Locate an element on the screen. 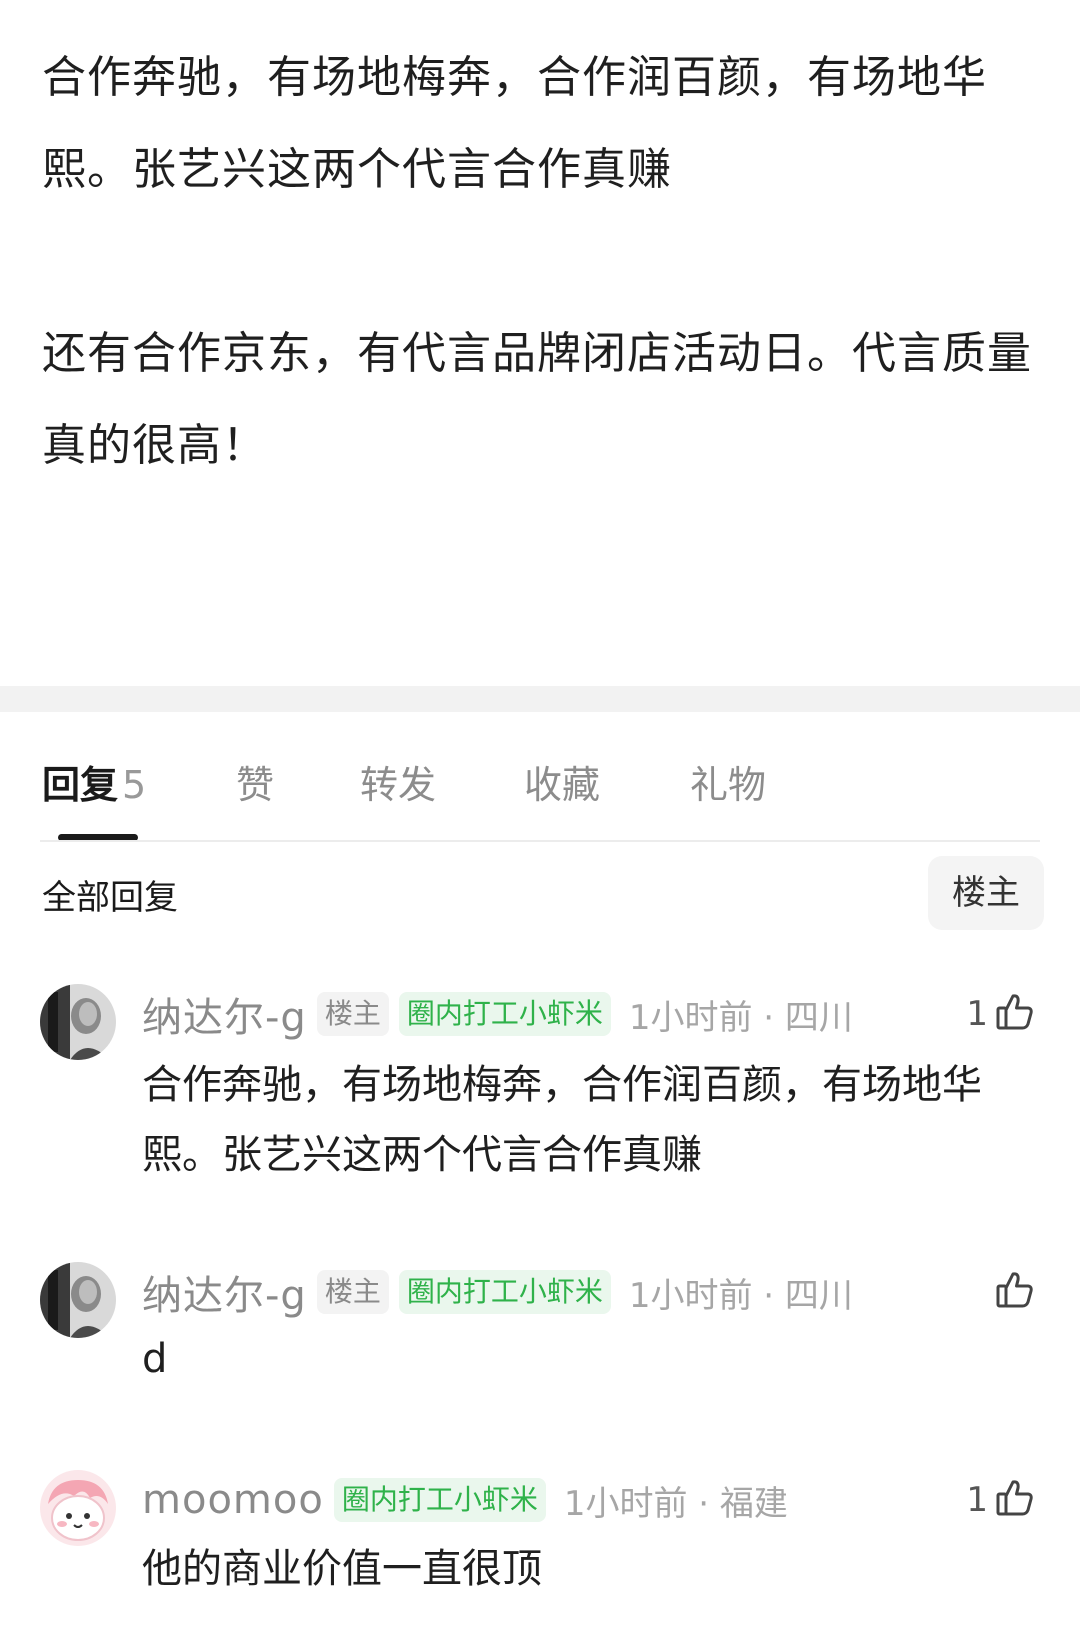 This screenshot has height=1650, width=1080. tab-likes: 赞 is located at coordinates (255, 785).